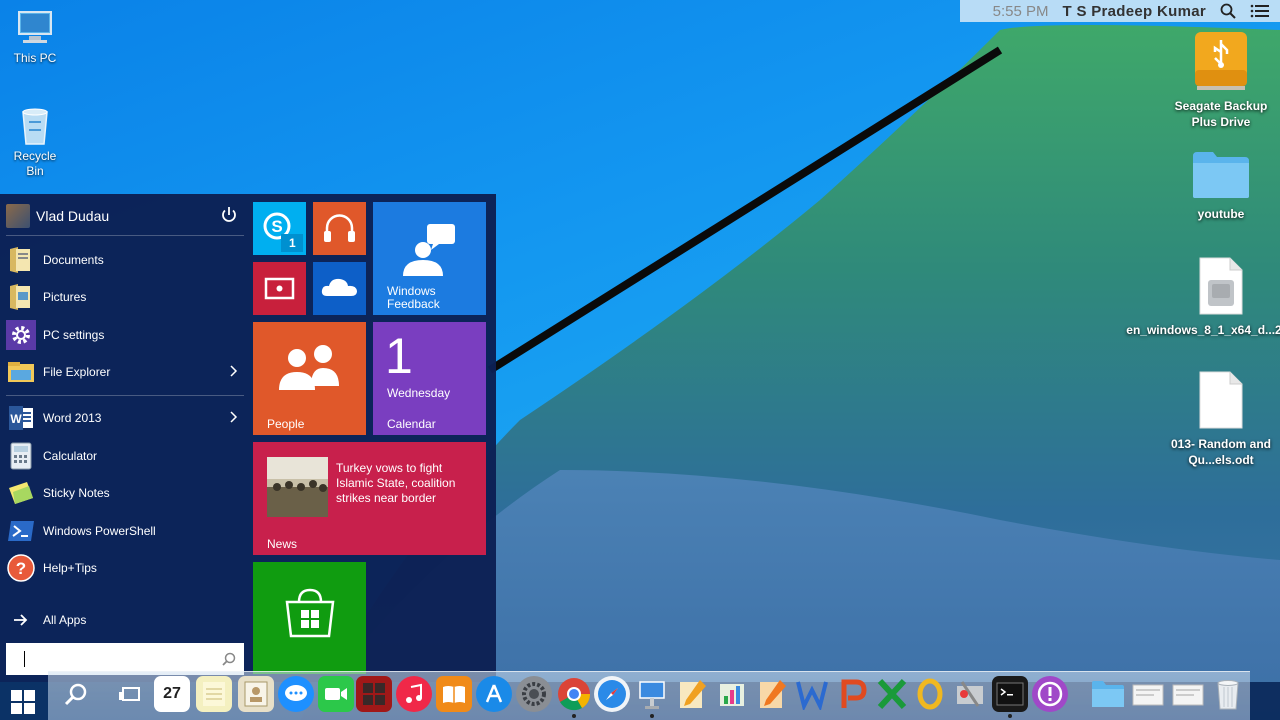 The height and width of the screenshot is (720, 1280). I want to click on tile-people: People, so click(309, 378).